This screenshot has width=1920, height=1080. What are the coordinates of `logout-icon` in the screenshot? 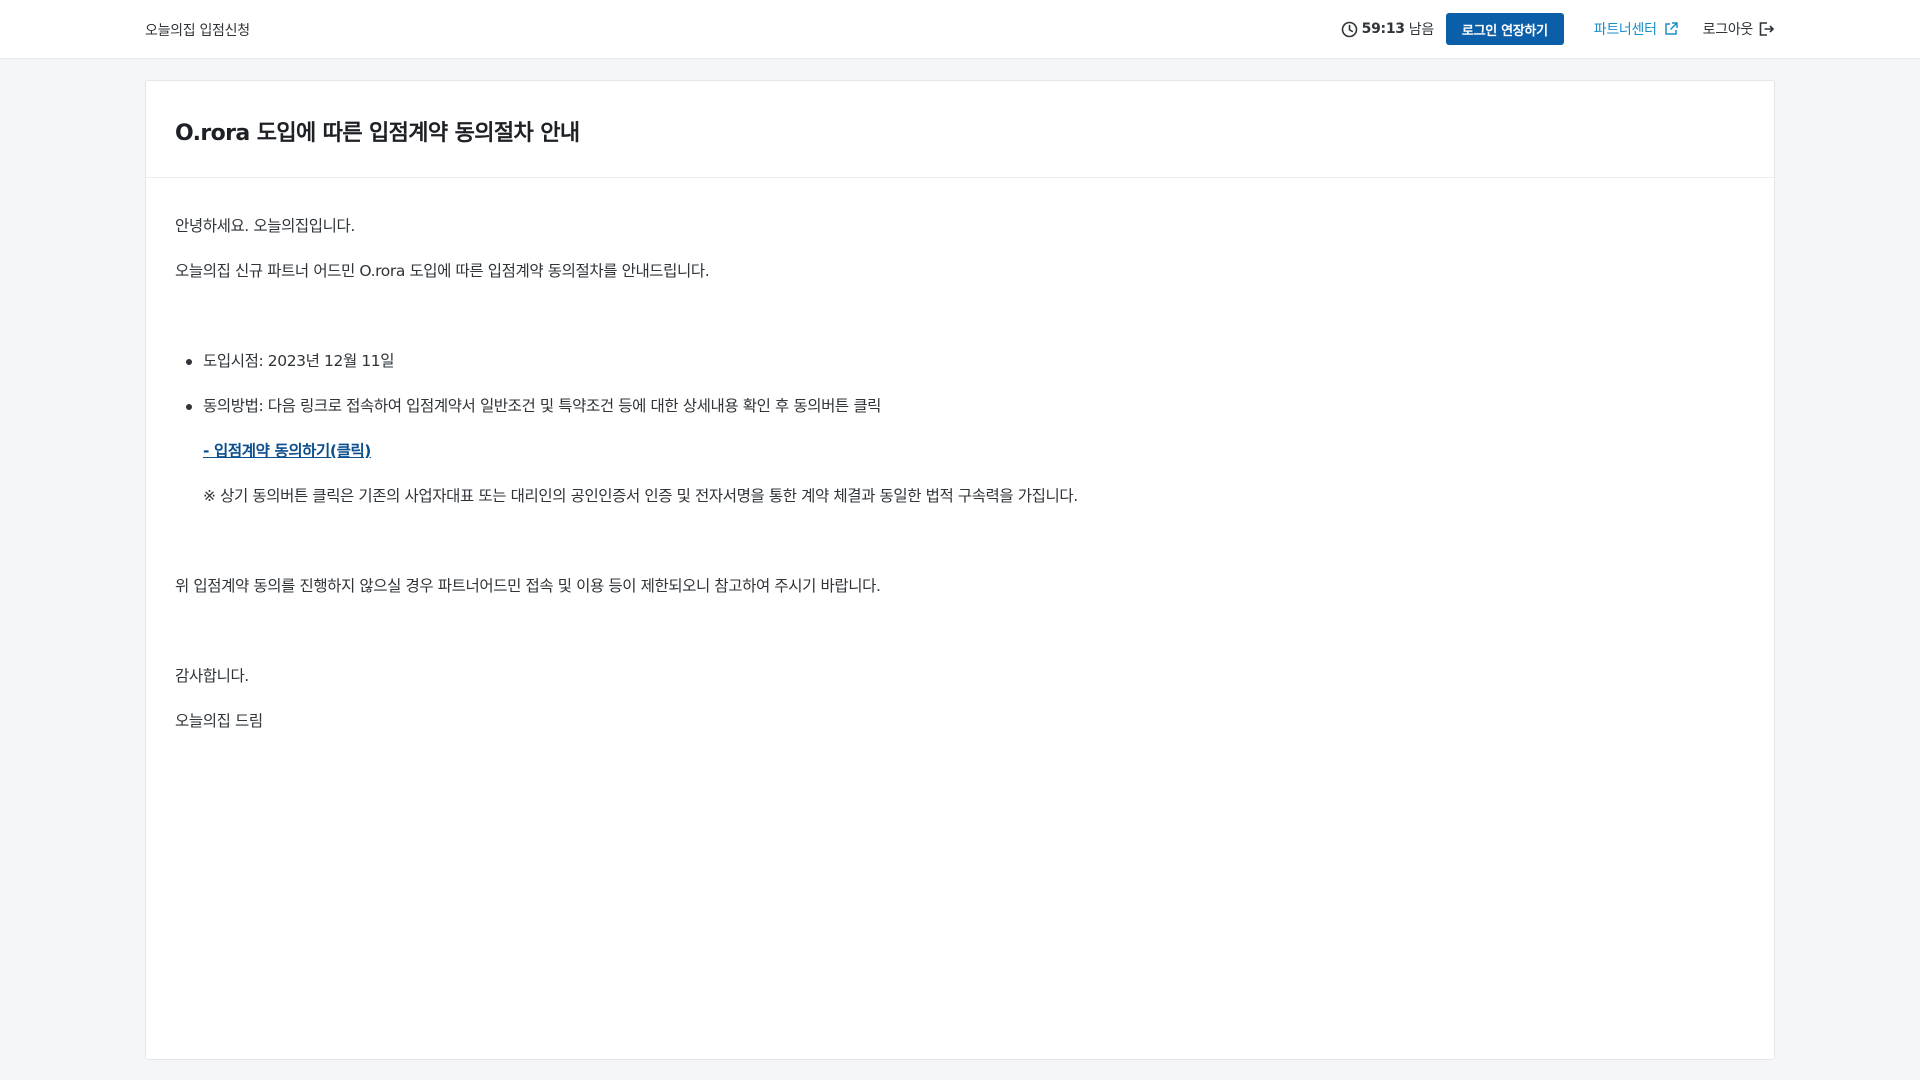 It's located at (1766, 29).